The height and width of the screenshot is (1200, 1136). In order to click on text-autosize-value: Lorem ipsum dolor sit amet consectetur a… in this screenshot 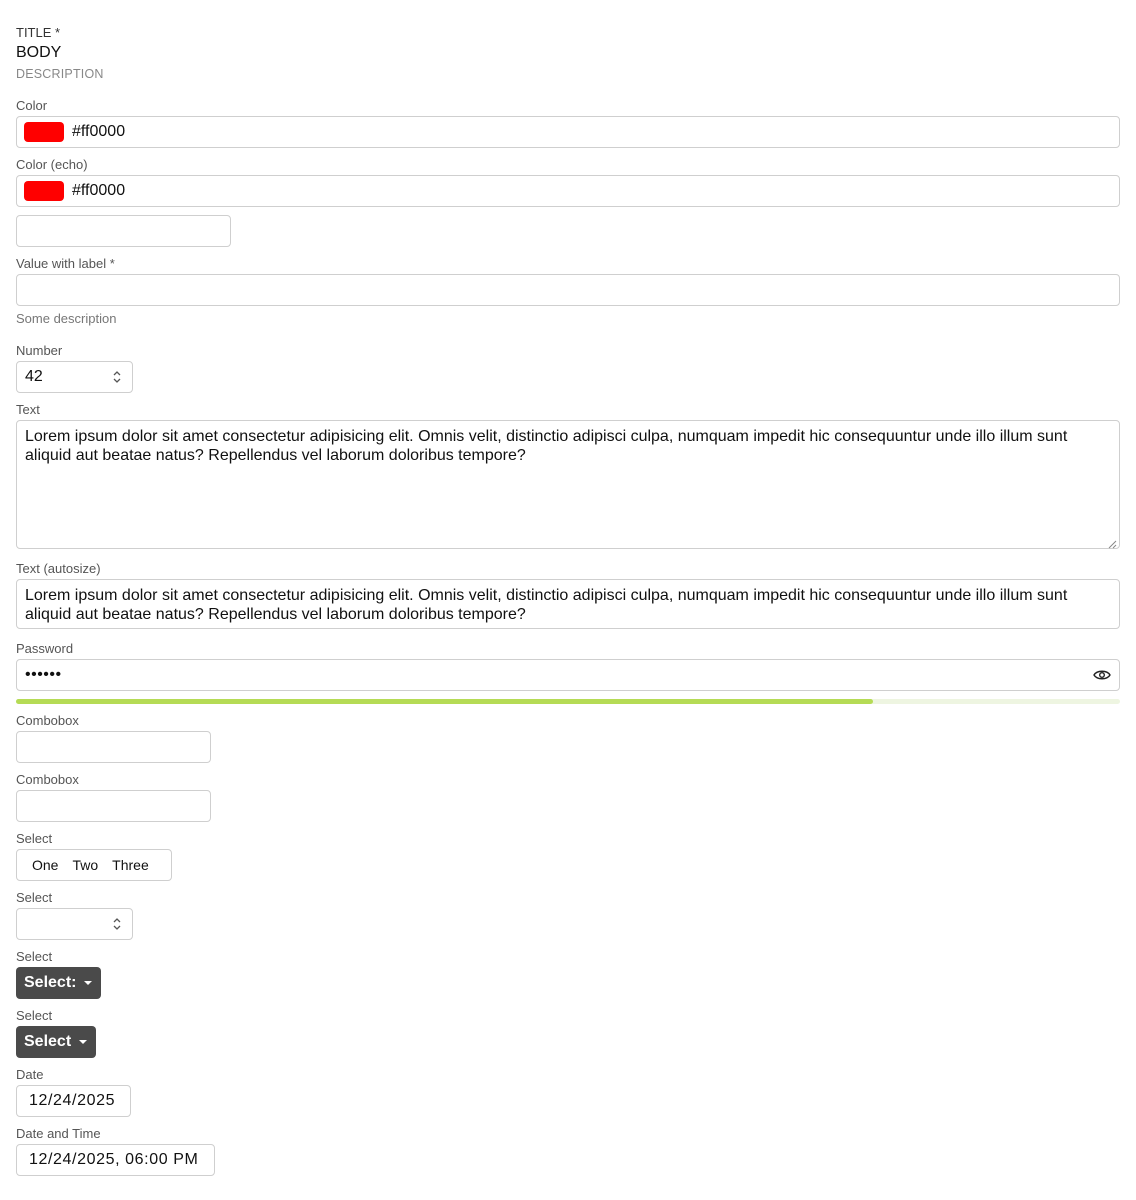, I will do `click(546, 605)`.